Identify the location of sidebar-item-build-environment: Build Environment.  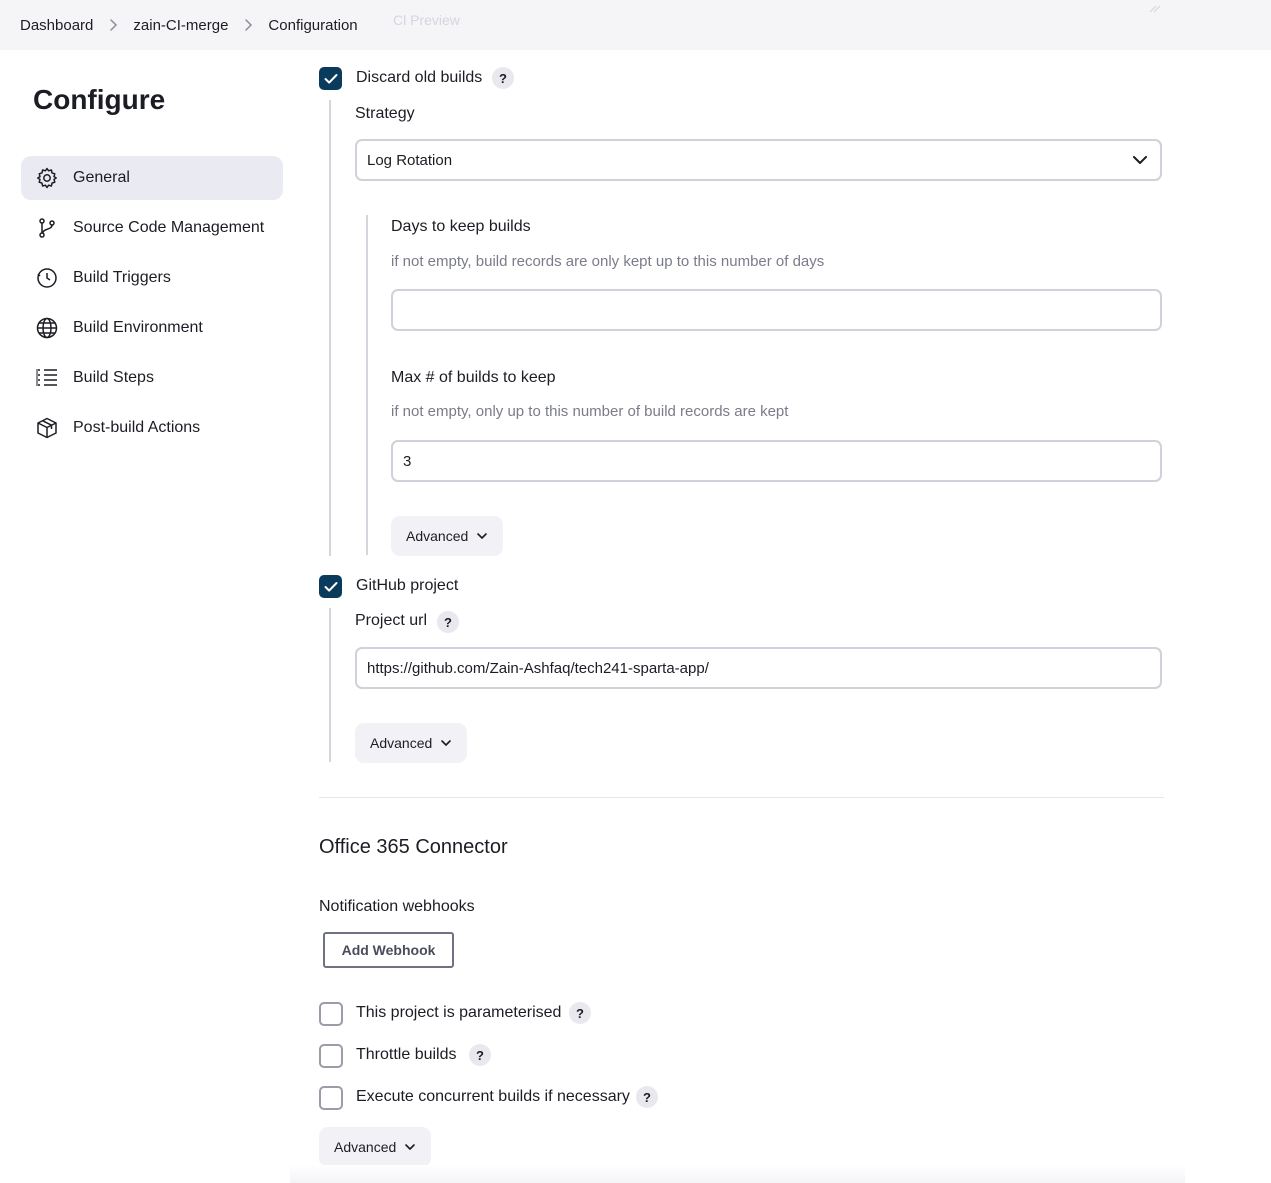
(152, 328).